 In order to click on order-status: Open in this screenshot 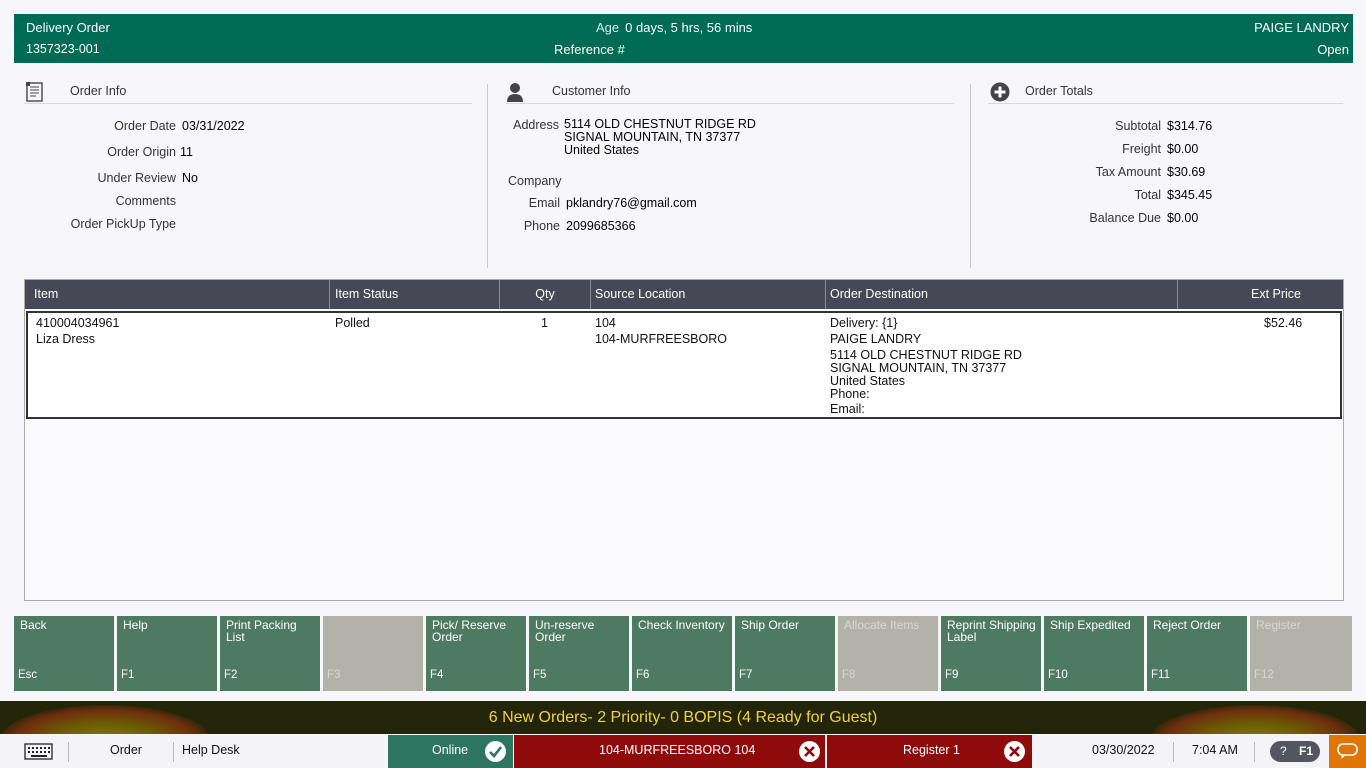, I will do `click(1333, 49)`.